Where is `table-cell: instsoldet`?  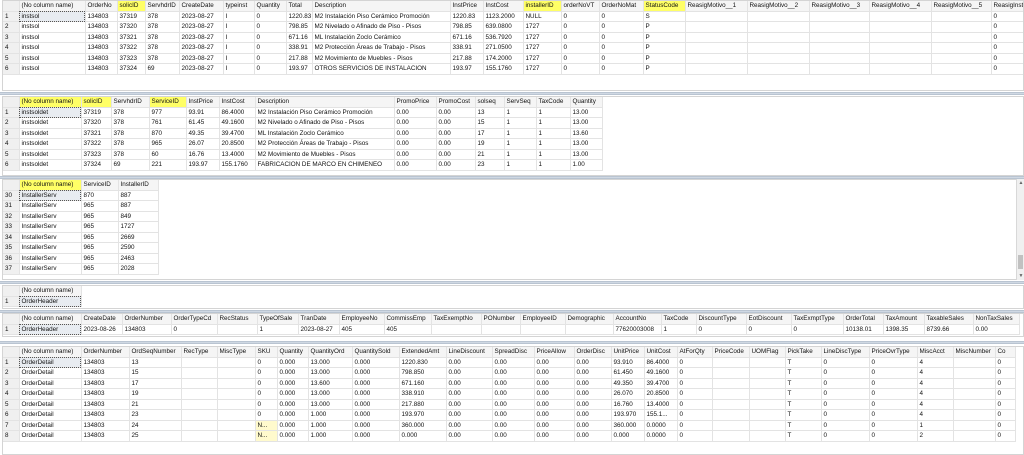
table-cell: instsoldet is located at coordinates (50, 112).